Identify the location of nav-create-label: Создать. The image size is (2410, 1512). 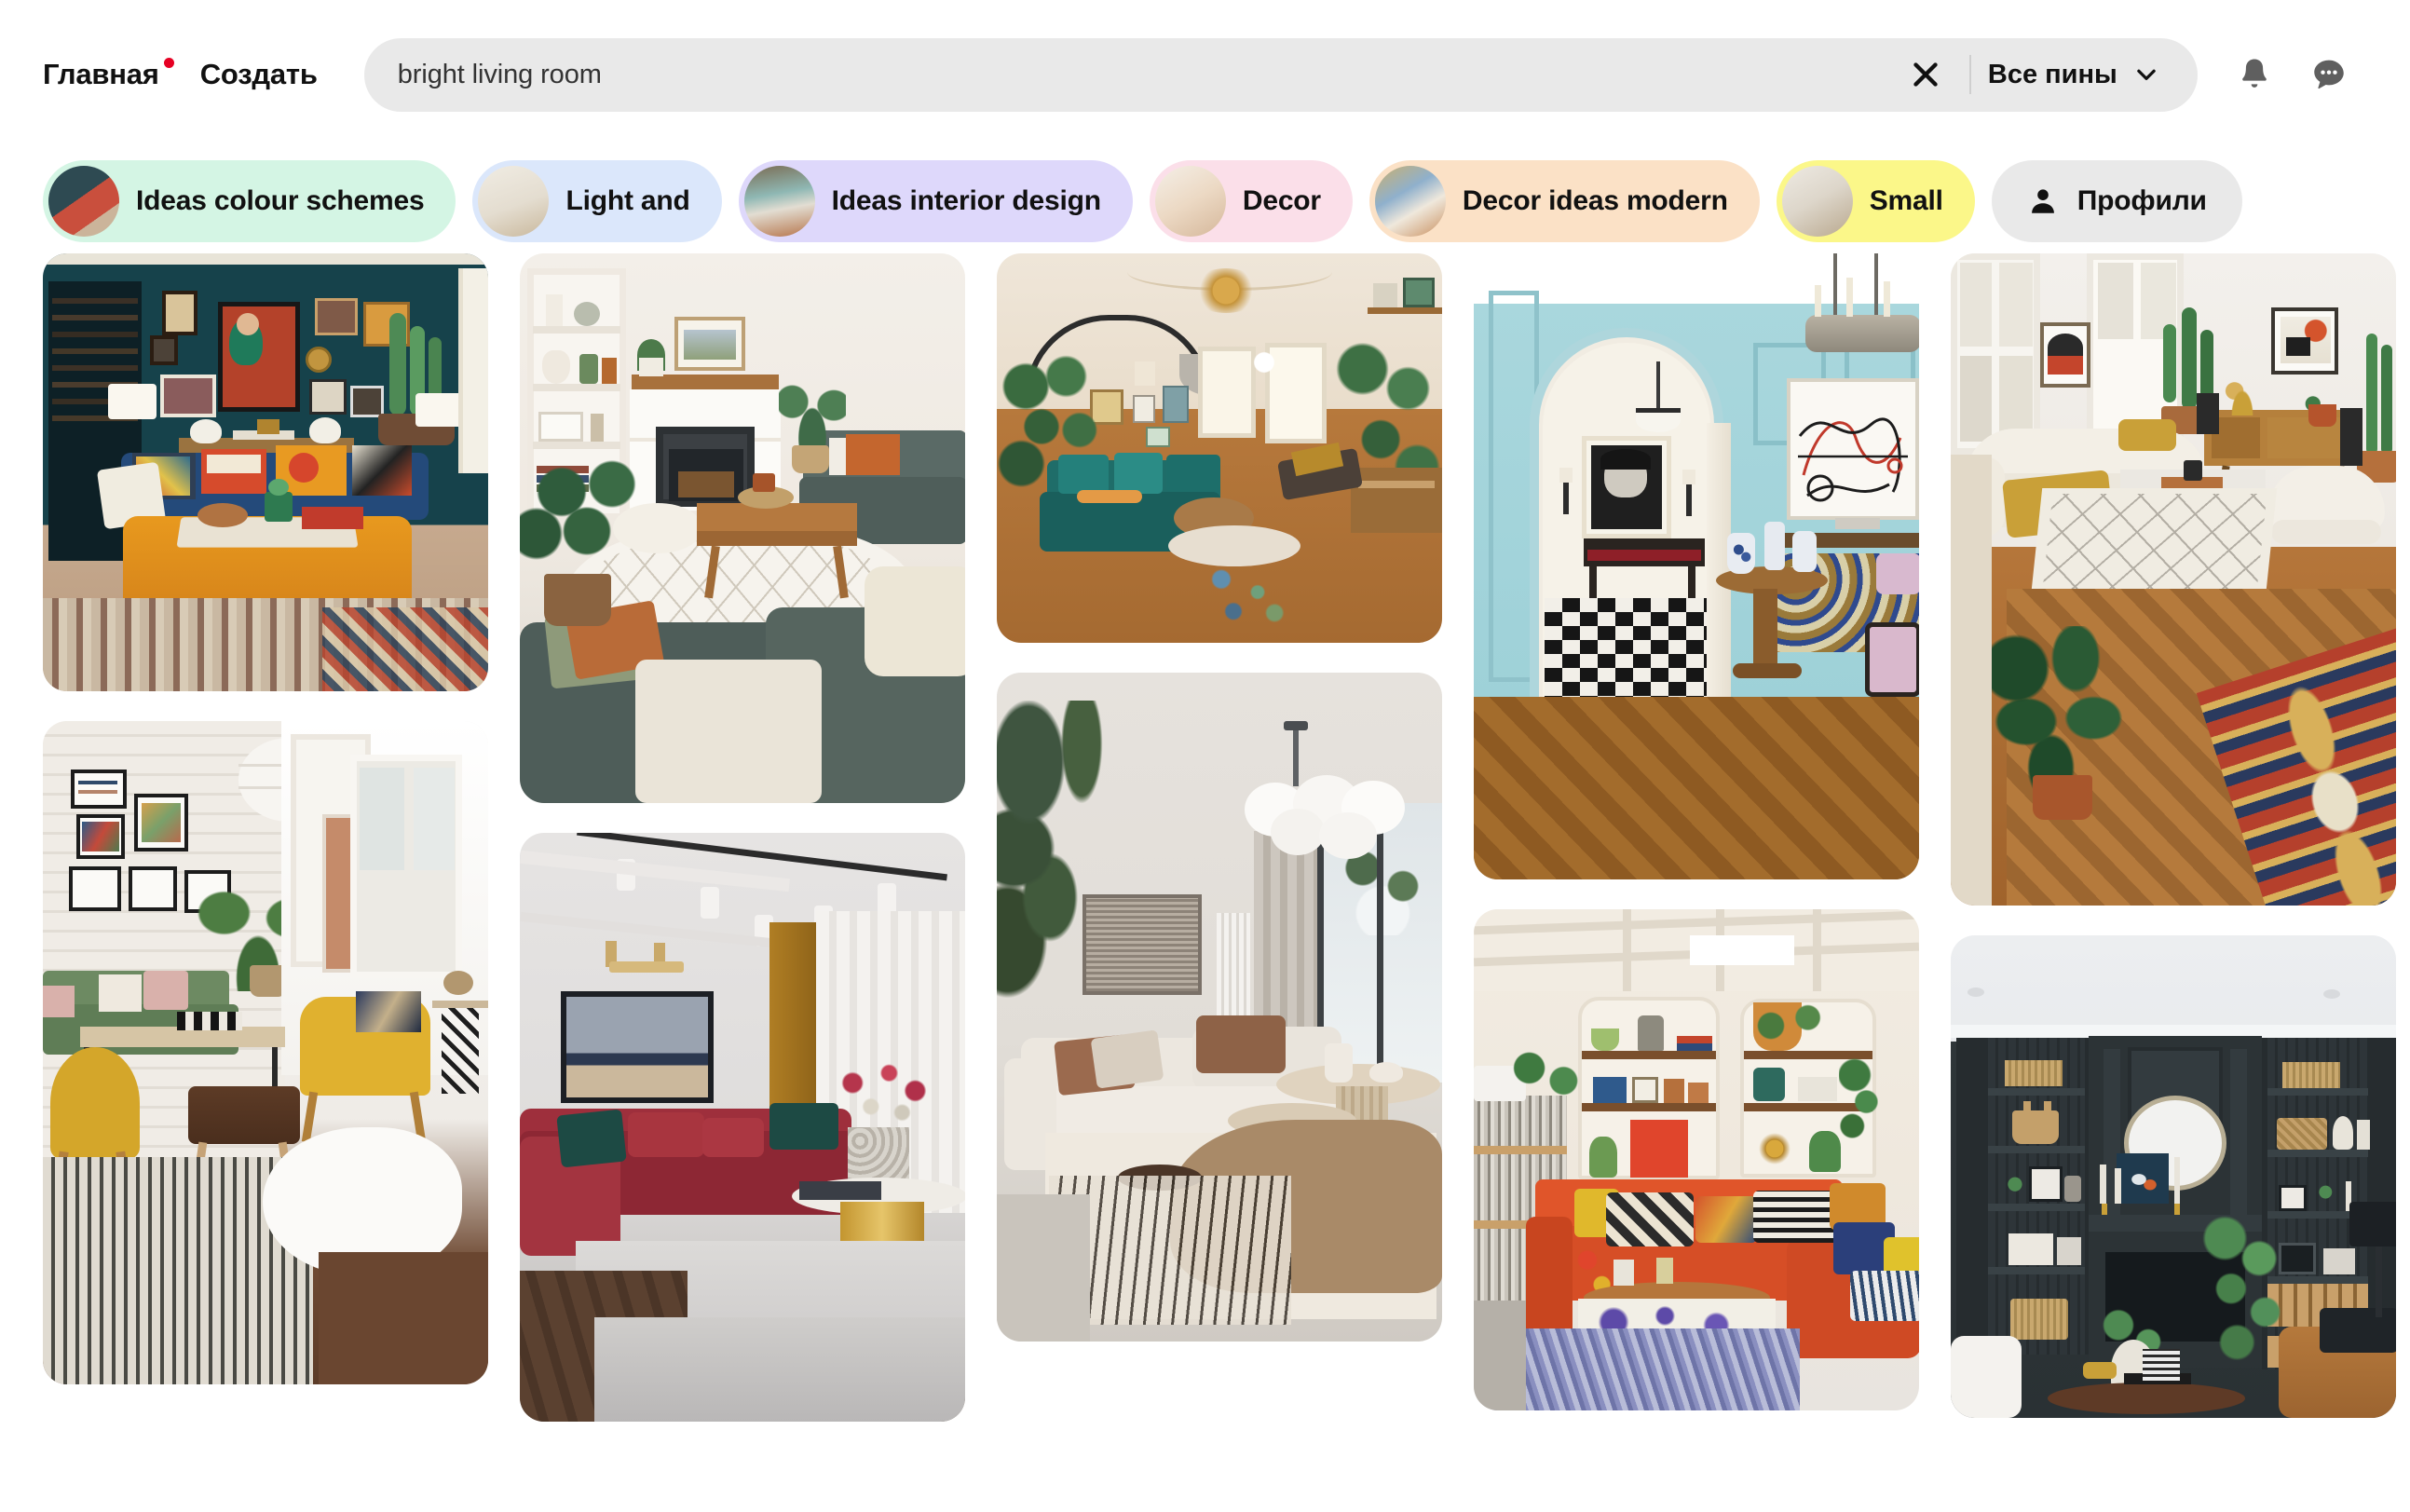
(258, 74).